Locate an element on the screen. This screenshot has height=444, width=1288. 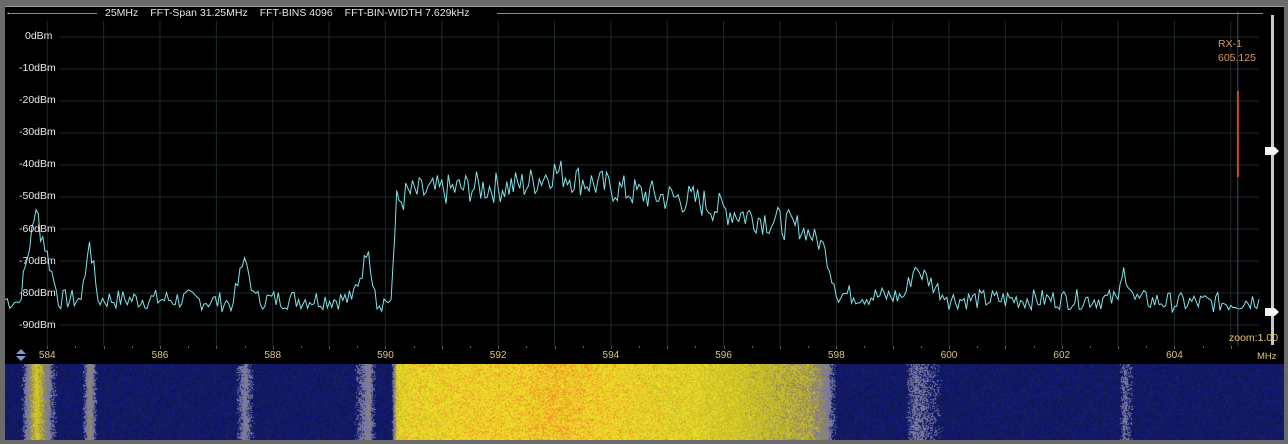
fft-bin-width: FFT-BIN-WIDTH 7.629kHz is located at coordinates (407, 13).